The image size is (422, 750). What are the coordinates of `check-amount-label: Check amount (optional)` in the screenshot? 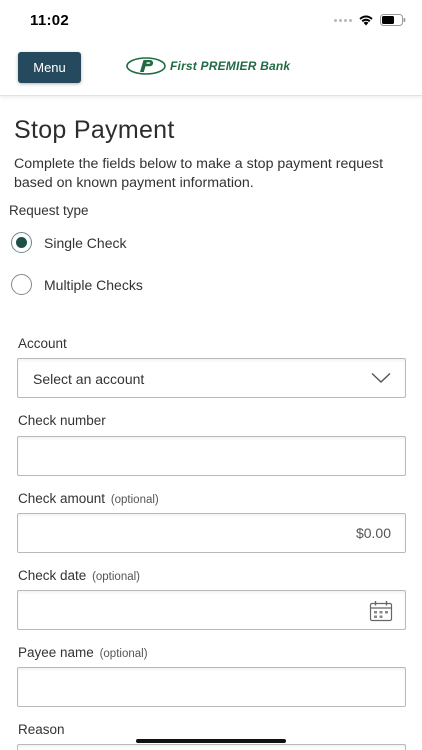 It's located at (88, 498).